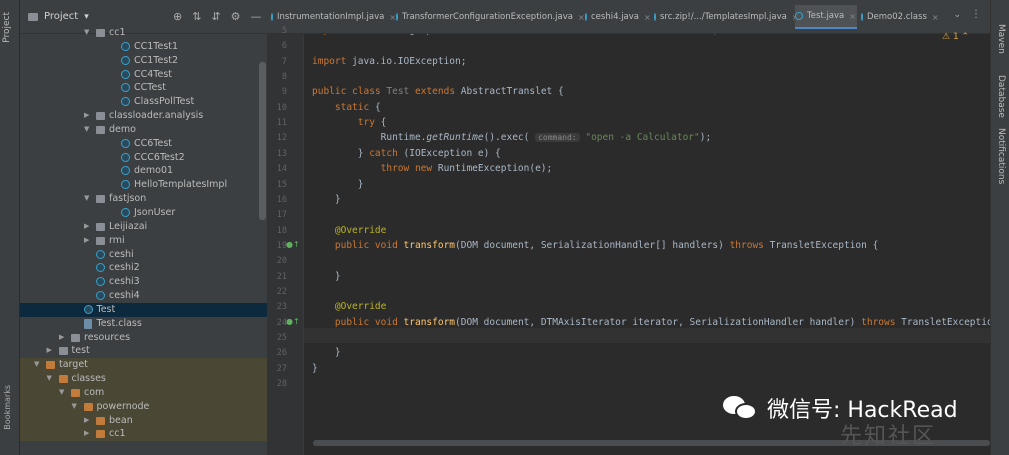  What do you see at coordinates (143, 33) in the screenshot?
I see `tree-item: ▼ cc1` at bounding box center [143, 33].